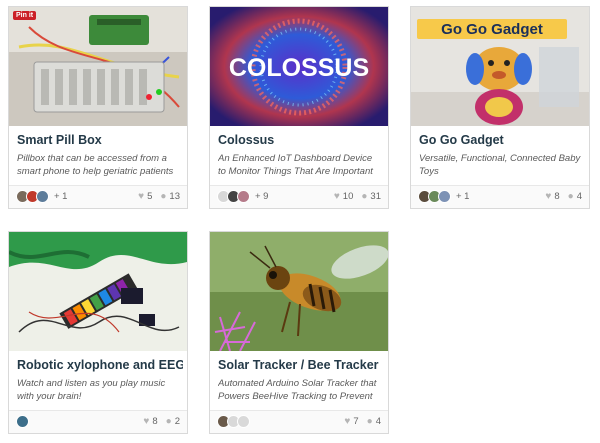  I want to click on card-footer: + 1 ♥ 5 ● 13, so click(98, 196).